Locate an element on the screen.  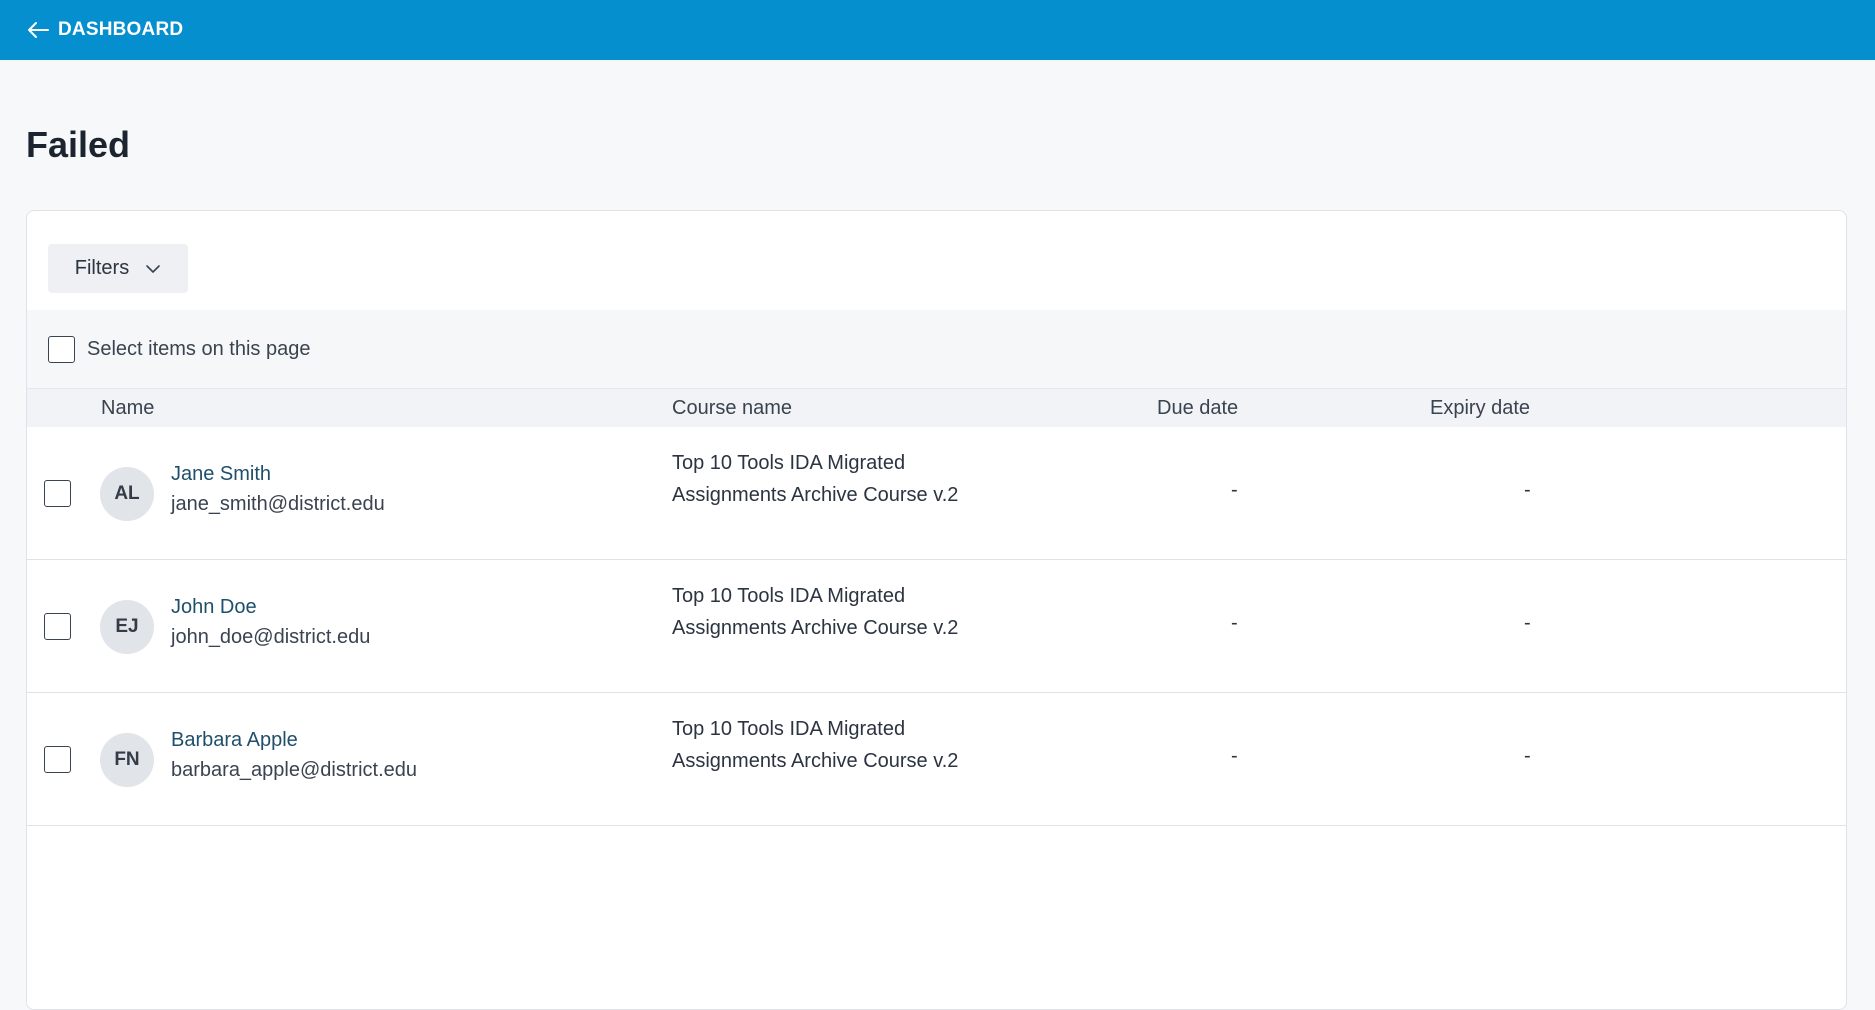
arrow-left-icon is located at coordinates (38, 30).